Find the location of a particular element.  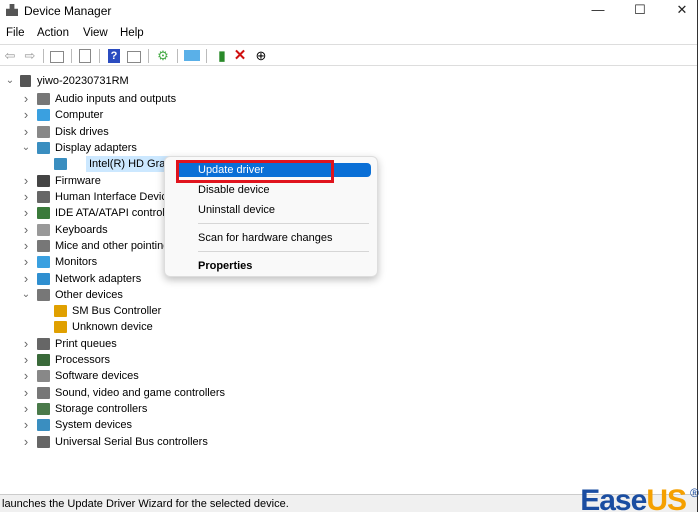

item-label: Other devices is located at coordinates (89, 295).